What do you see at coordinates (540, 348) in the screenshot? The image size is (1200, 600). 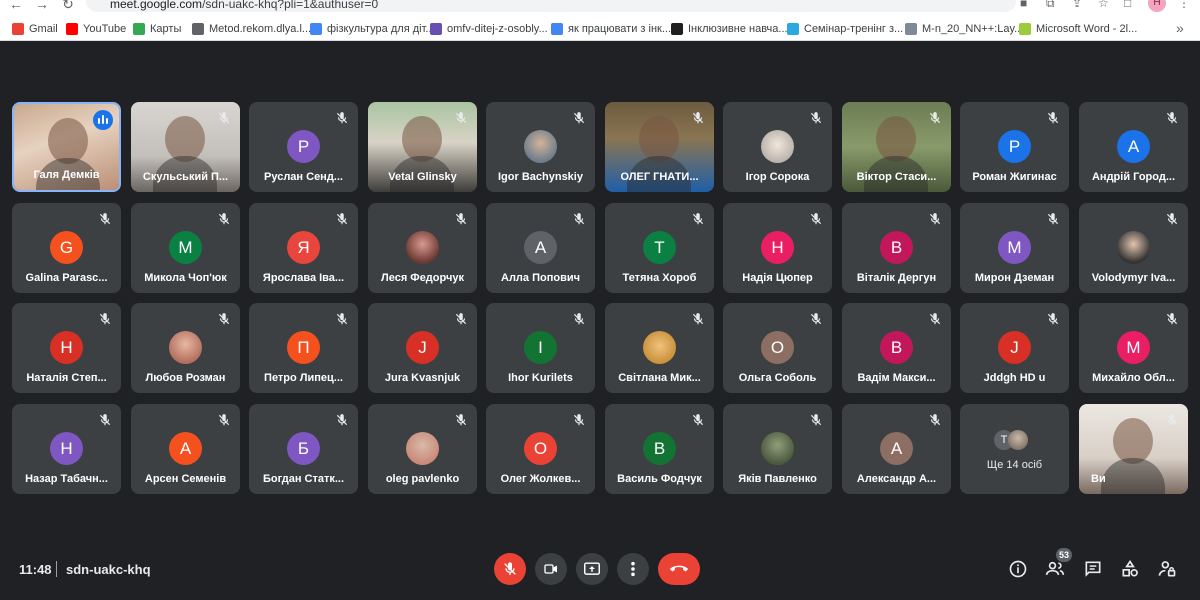 I see `participant-tile: I Ihor Kurilets` at bounding box center [540, 348].